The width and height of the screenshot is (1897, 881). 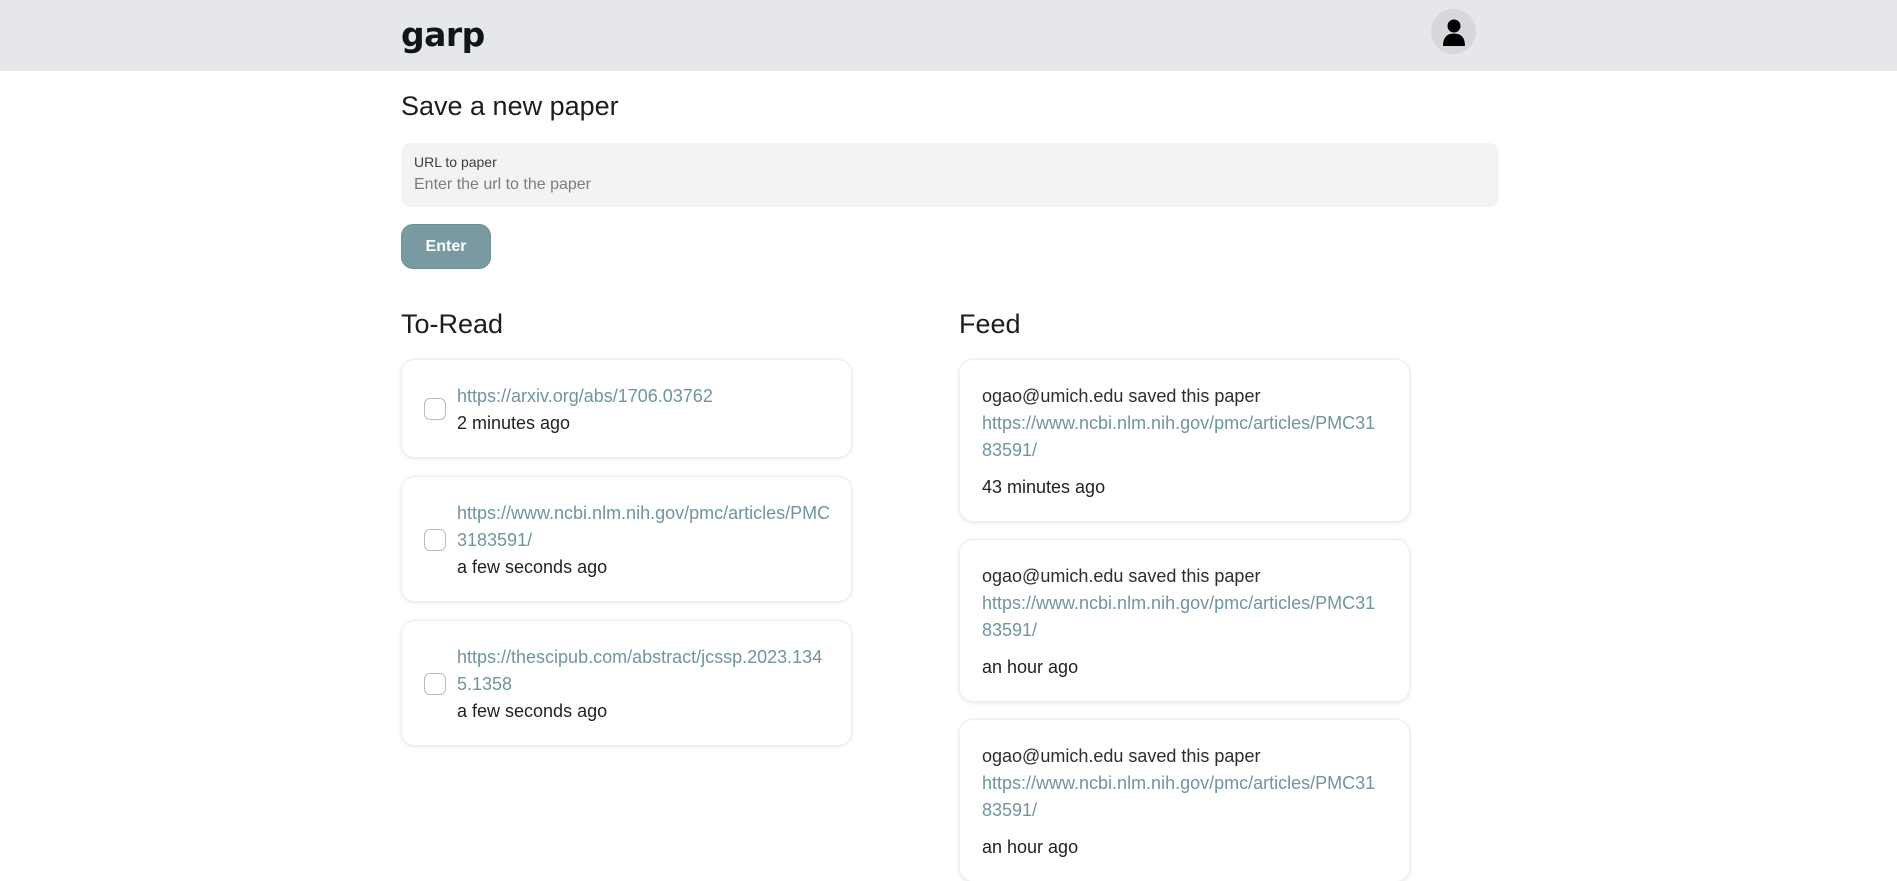 What do you see at coordinates (990, 324) in the screenshot?
I see `feed-title: Feed` at bounding box center [990, 324].